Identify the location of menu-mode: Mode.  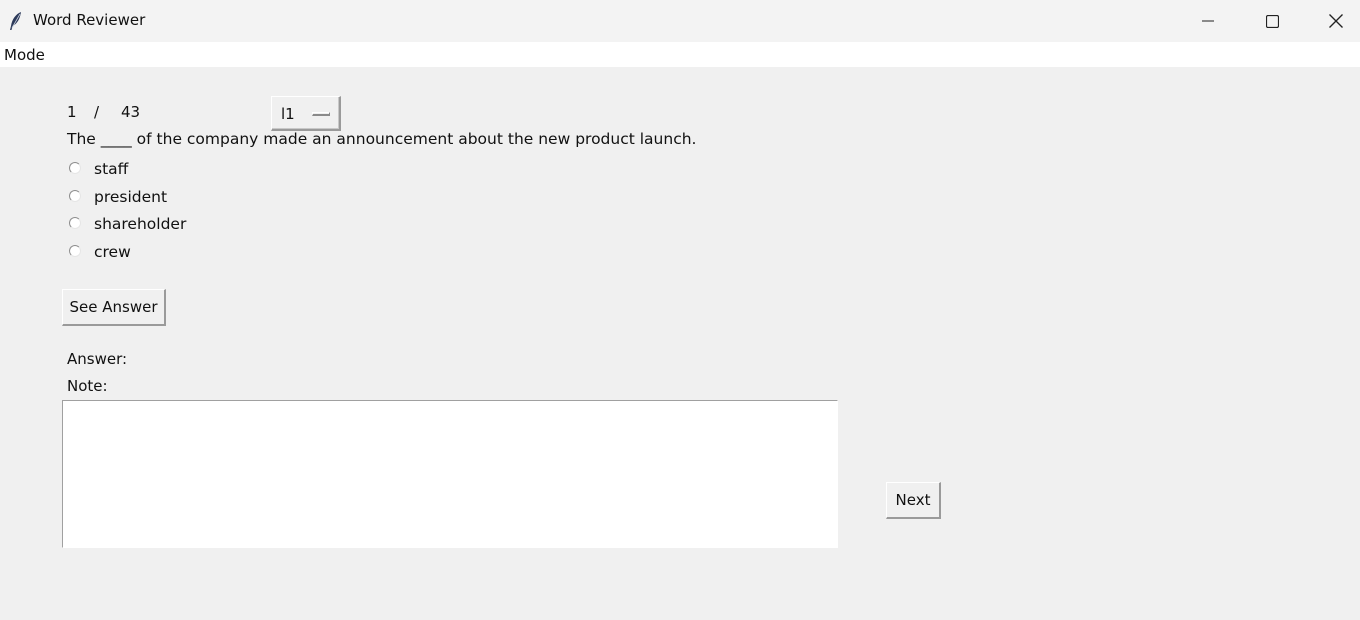
(24, 55).